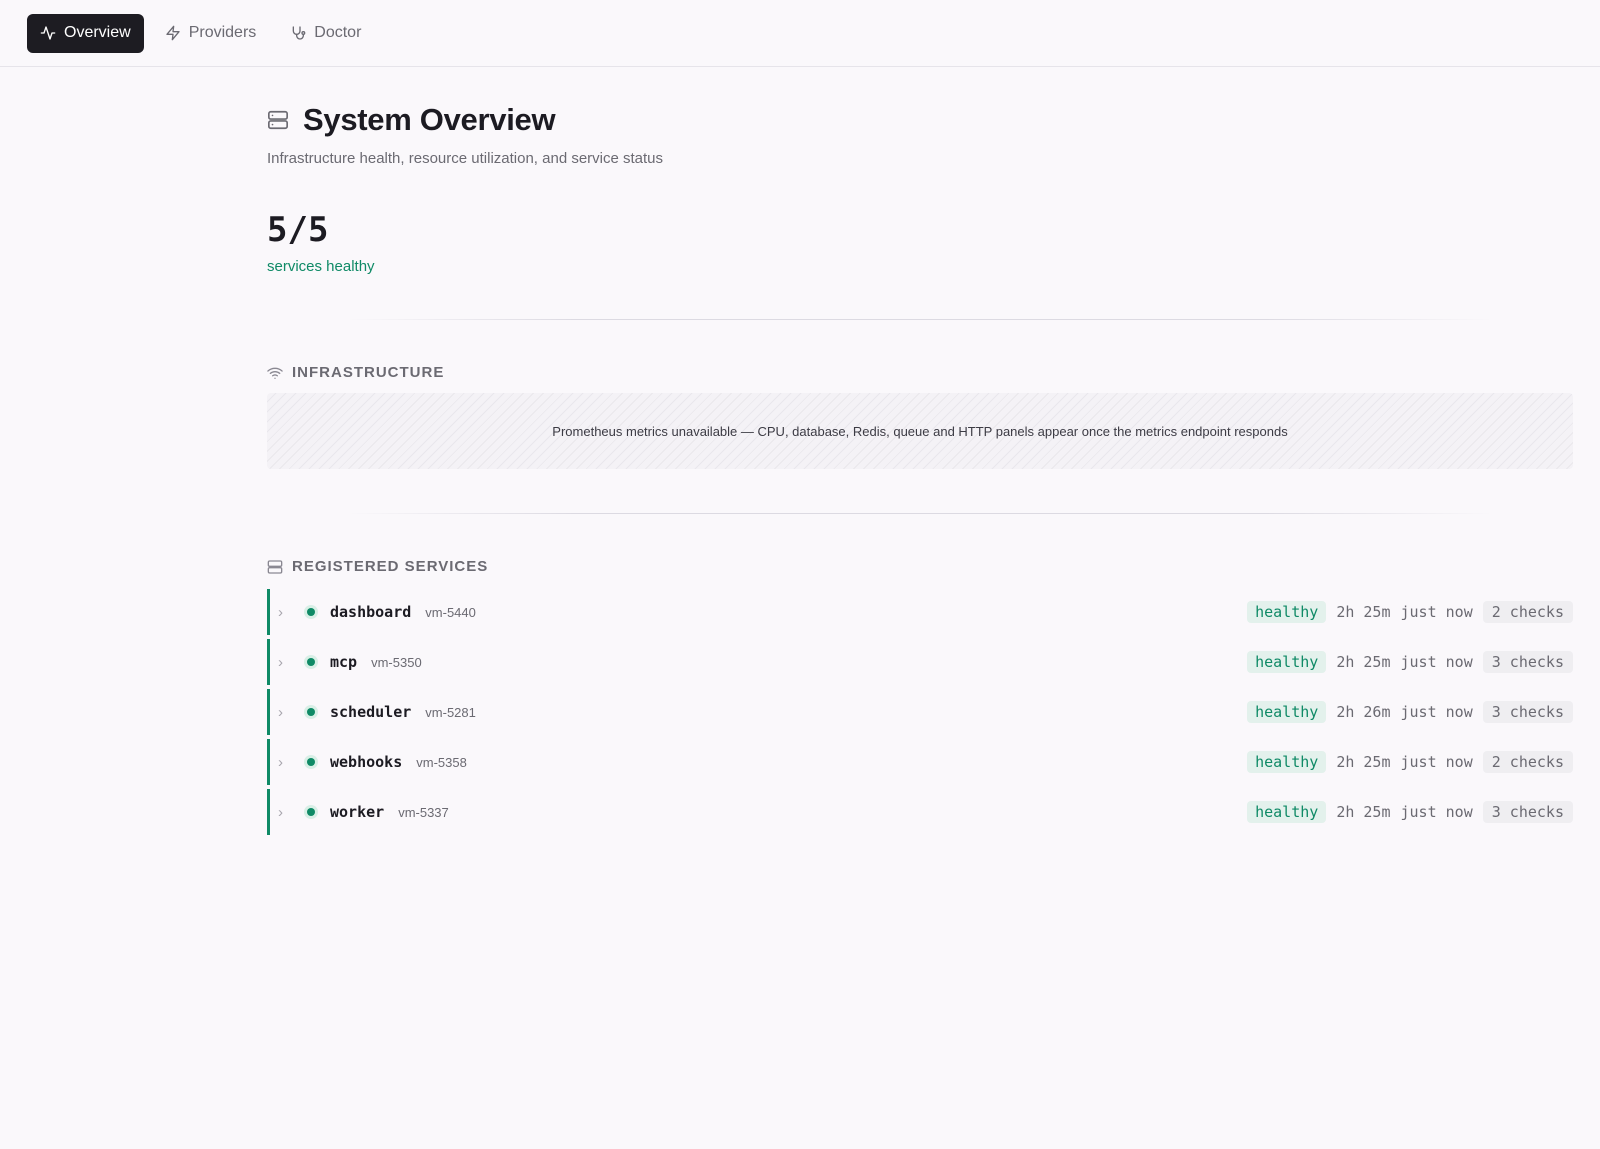 This screenshot has height=1149, width=1600. Describe the element at coordinates (920, 566) in the screenshot. I see `services-heading: REGISTERED SERVICES` at that location.